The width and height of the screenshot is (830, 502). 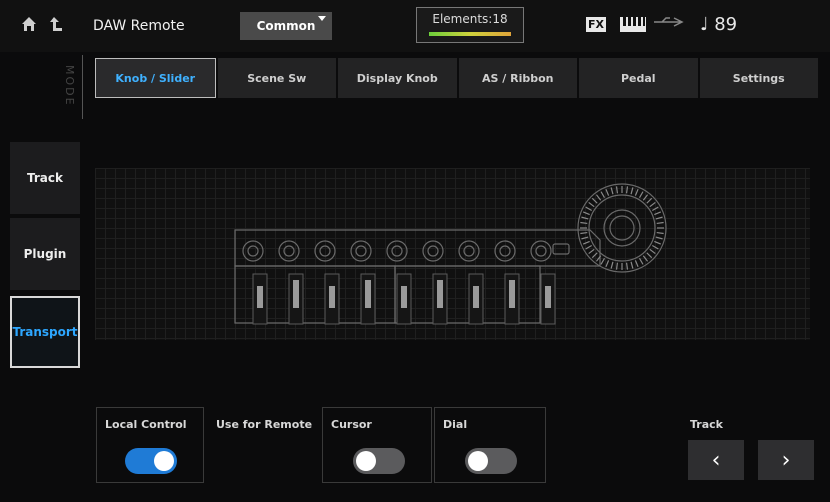 What do you see at coordinates (377, 445) in the screenshot?
I see `cursor-box: Cursor` at bounding box center [377, 445].